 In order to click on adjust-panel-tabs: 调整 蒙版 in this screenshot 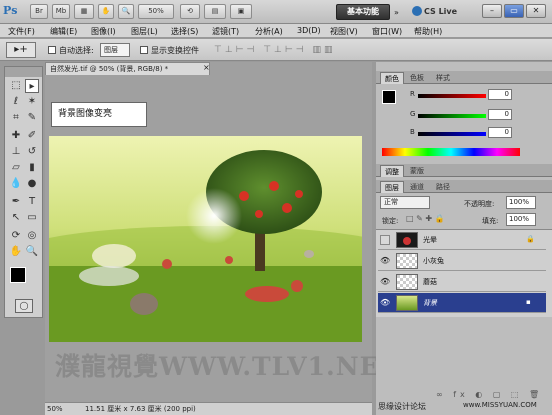, I will do `click(464, 170)`.